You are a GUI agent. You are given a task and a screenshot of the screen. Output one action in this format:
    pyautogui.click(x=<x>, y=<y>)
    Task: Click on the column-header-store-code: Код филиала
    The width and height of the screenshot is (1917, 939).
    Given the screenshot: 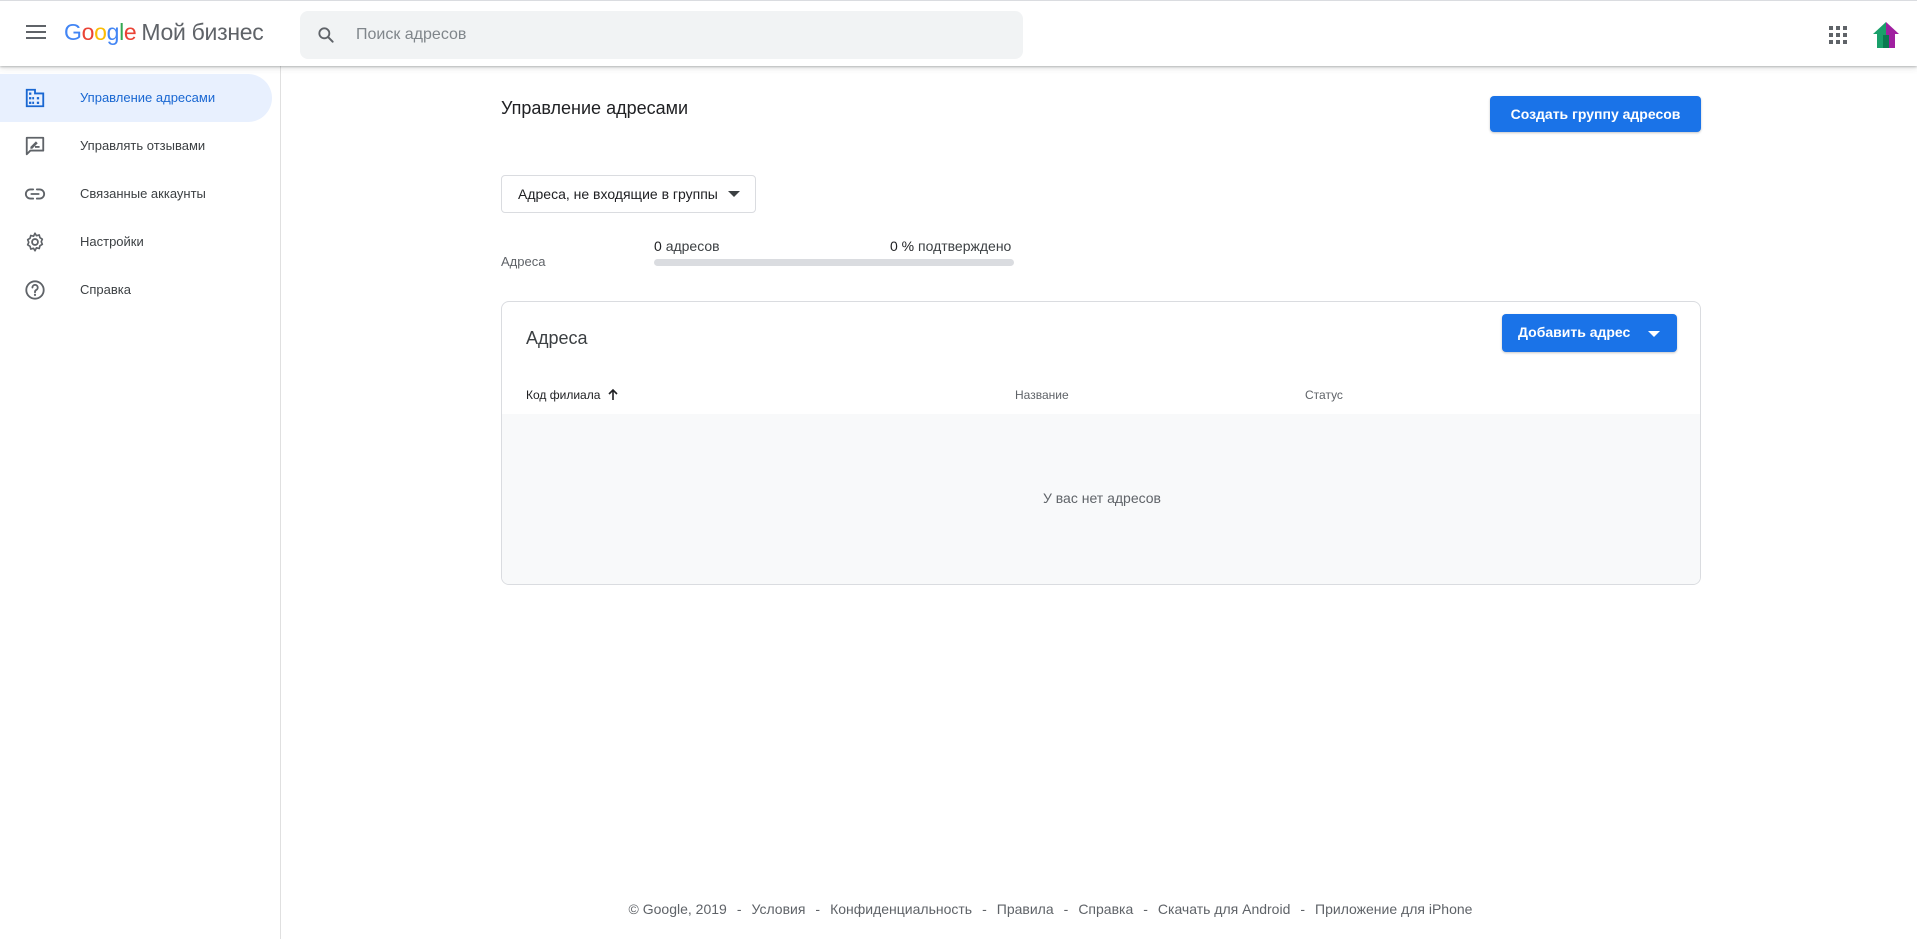 What is the action you would take?
    pyautogui.click(x=573, y=395)
    